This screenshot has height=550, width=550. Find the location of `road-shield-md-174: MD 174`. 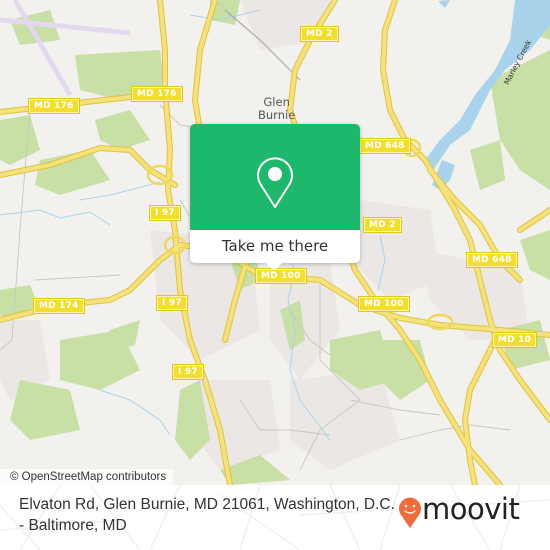

road-shield-md-174: MD 174 is located at coordinates (59, 306).